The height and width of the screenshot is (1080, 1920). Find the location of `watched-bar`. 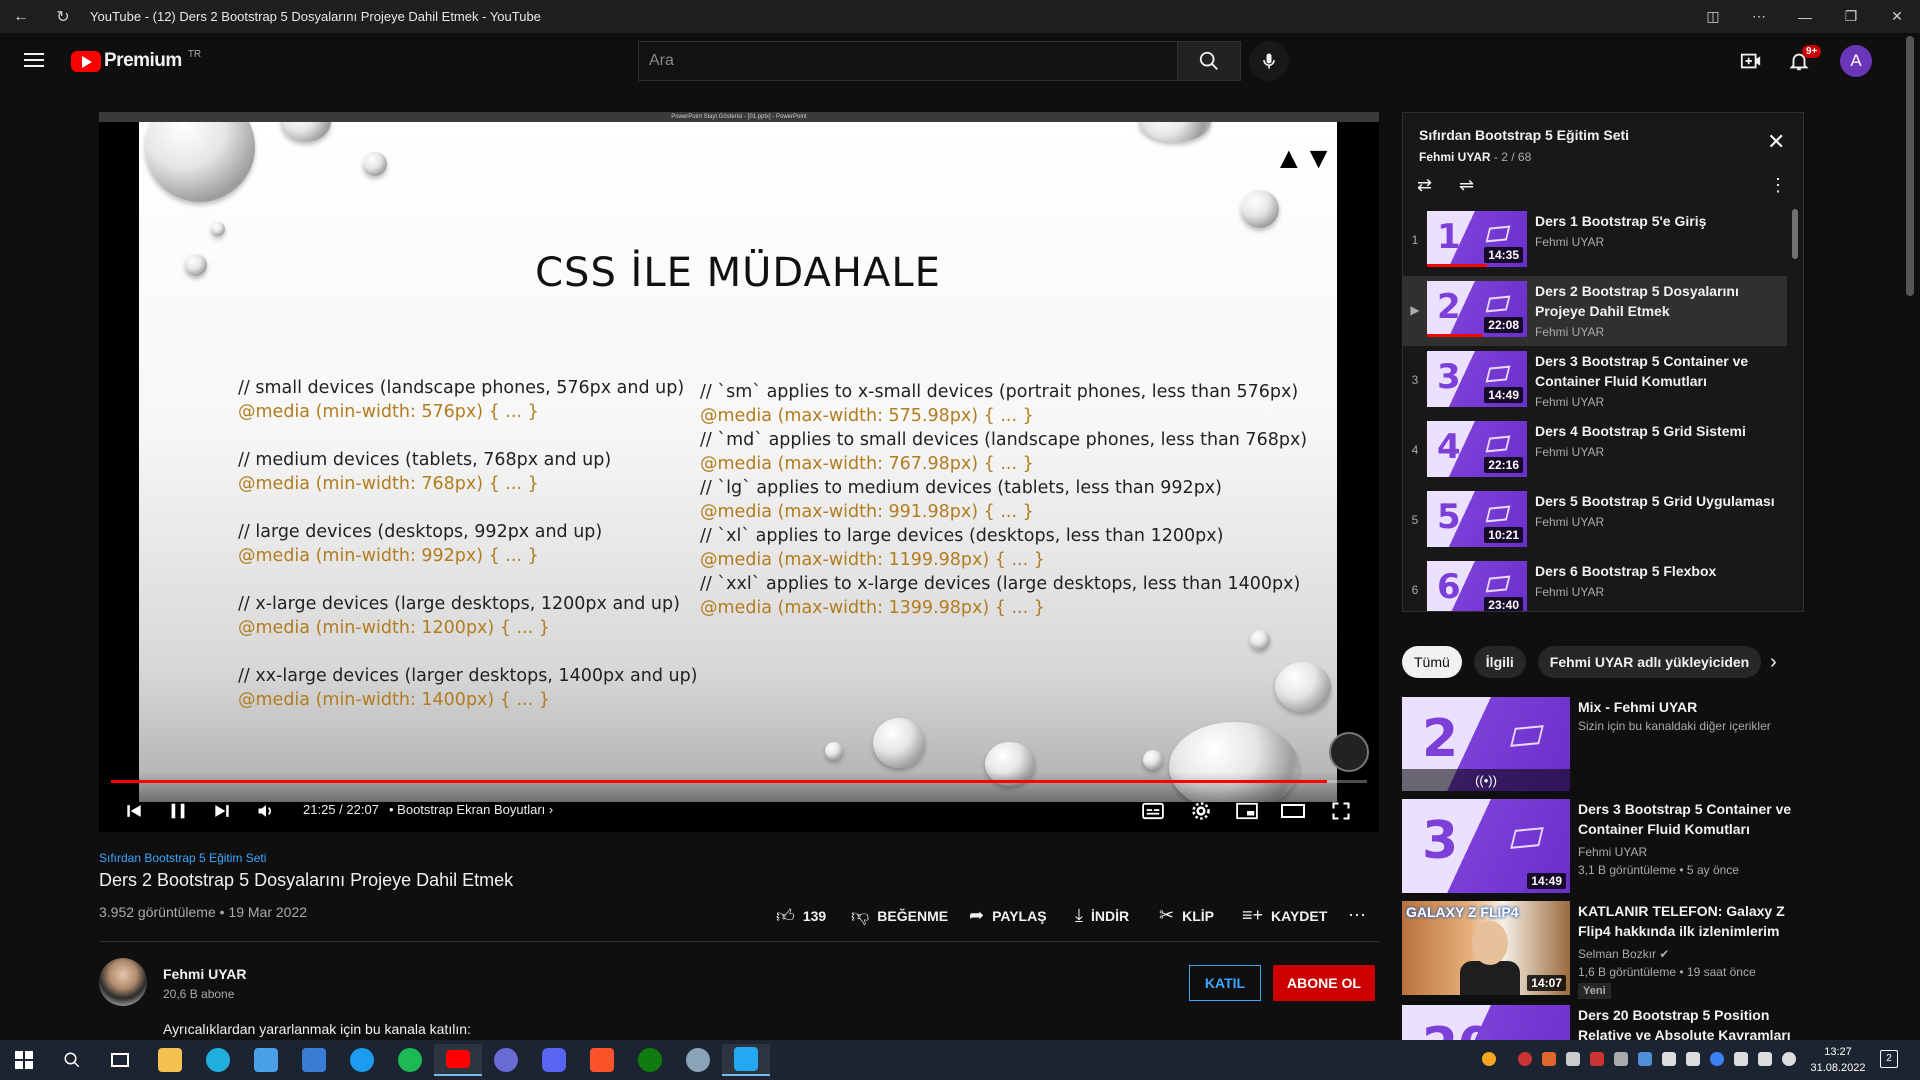

watched-bar is located at coordinates (1455, 335).